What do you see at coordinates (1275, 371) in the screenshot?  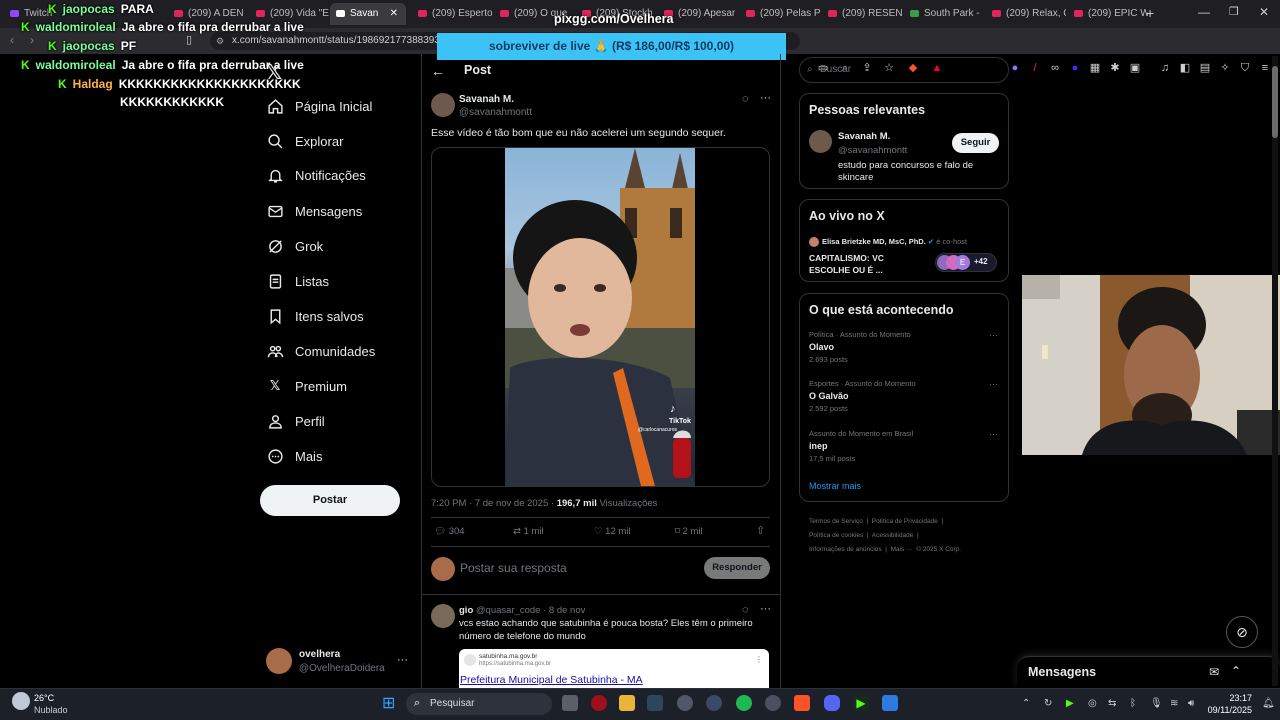 I see `page-scrollbar` at bounding box center [1275, 371].